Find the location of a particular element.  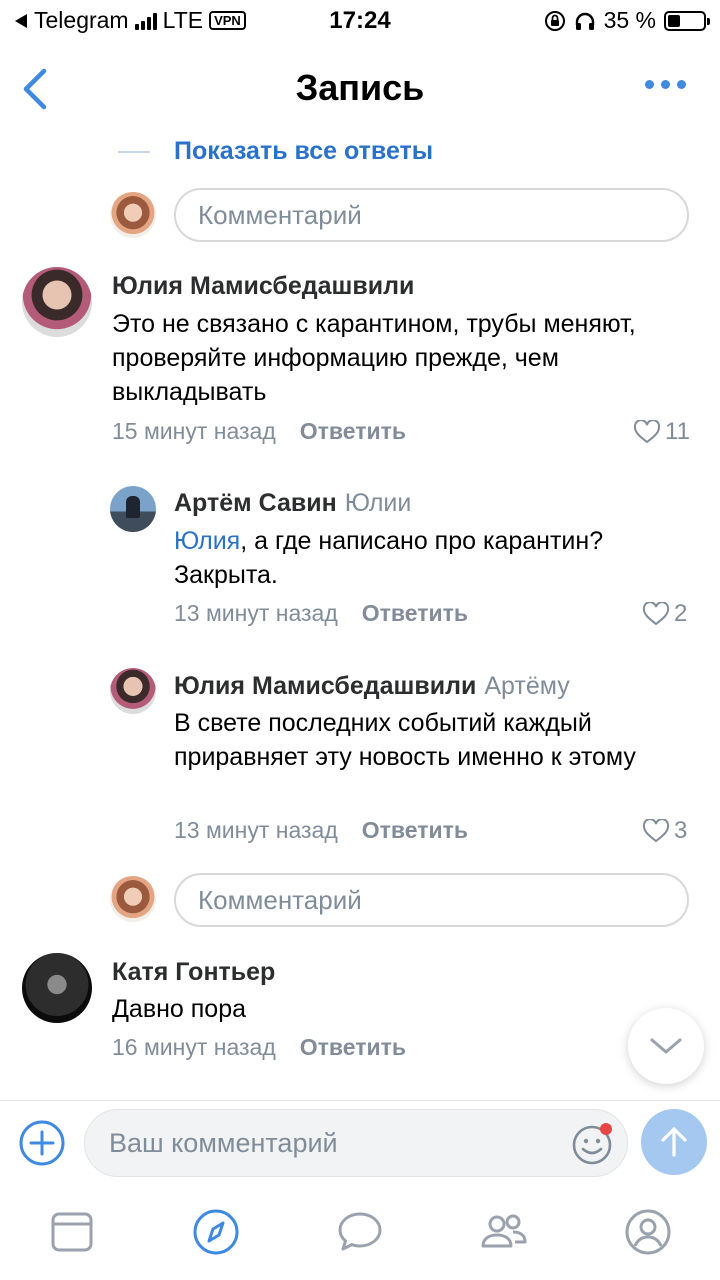

back-to-app-link: Telegram is located at coordinates (71, 20).